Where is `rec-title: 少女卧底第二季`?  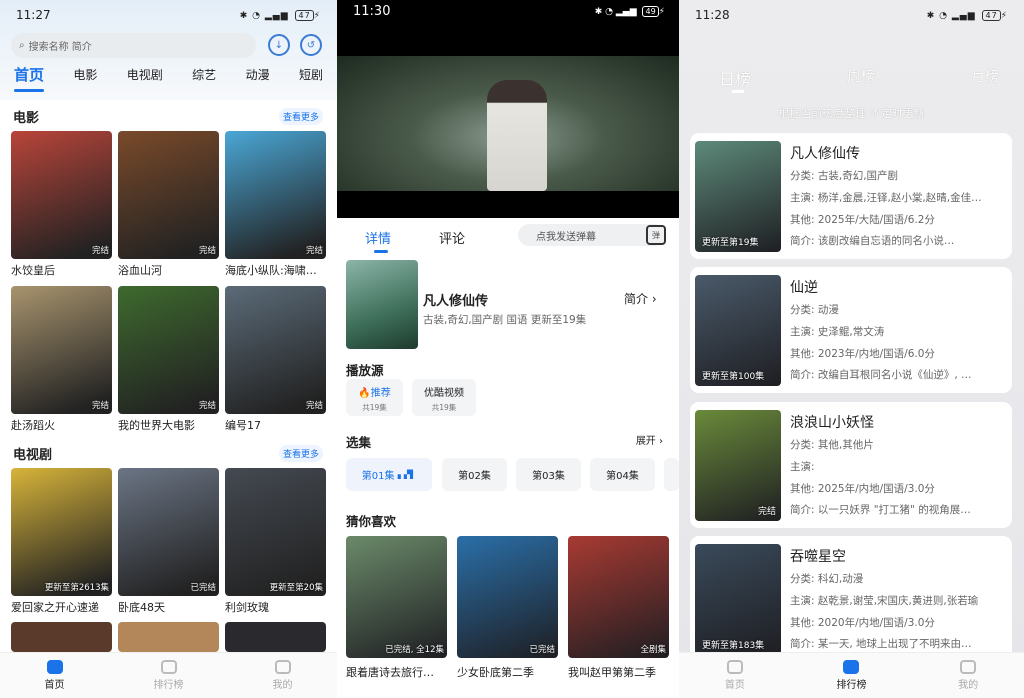
rec-title: 少女卧底第二季 is located at coordinates (495, 672).